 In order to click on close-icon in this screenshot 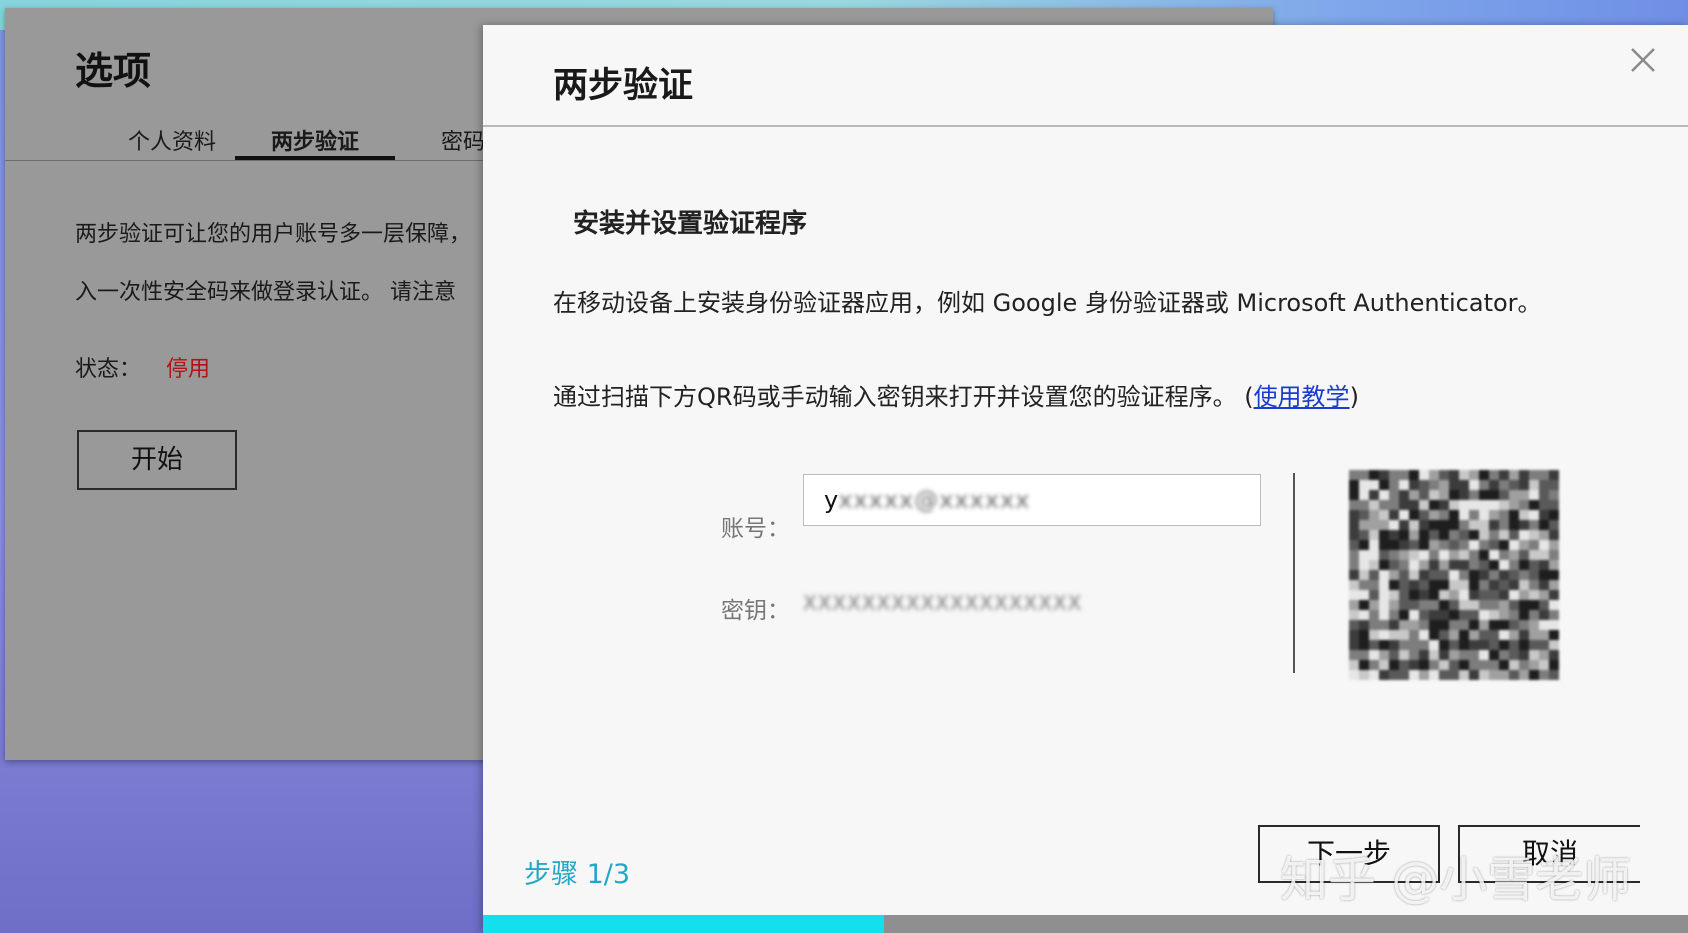, I will do `click(1643, 60)`.